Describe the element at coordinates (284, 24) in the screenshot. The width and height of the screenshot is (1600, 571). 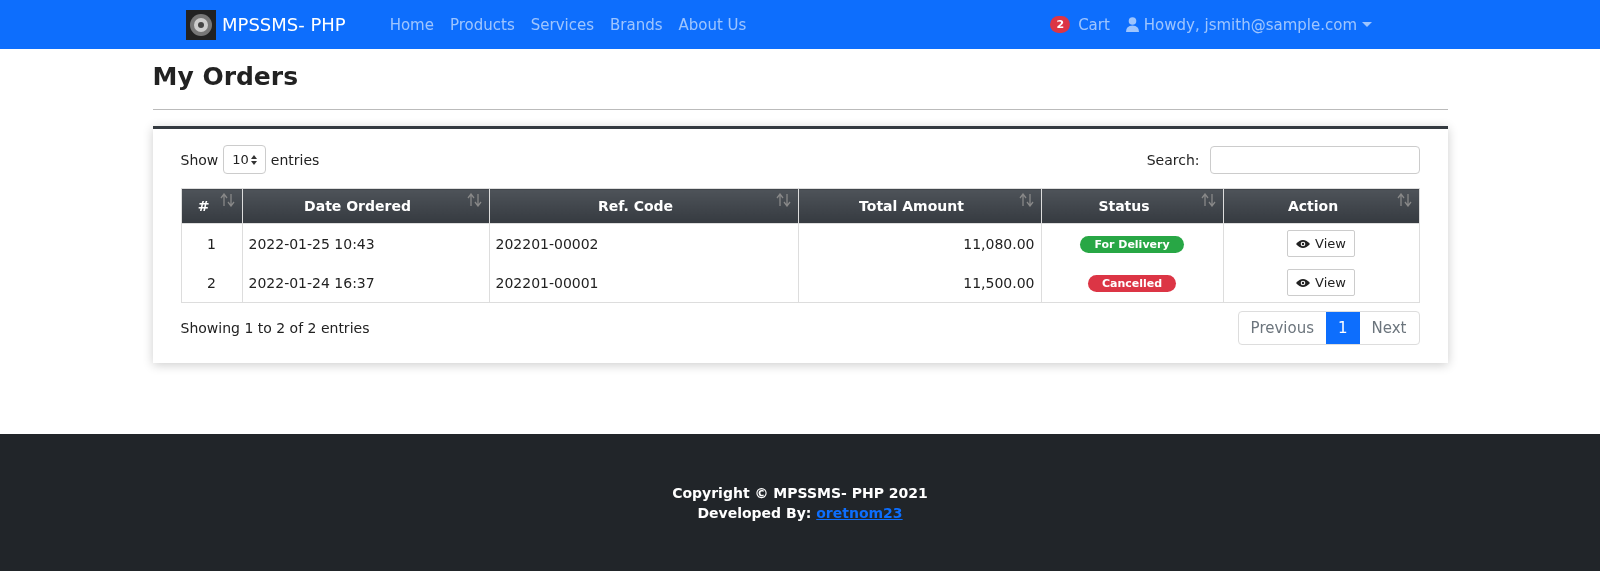
I see `brand-link: MPSSMS- PHP` at that location.